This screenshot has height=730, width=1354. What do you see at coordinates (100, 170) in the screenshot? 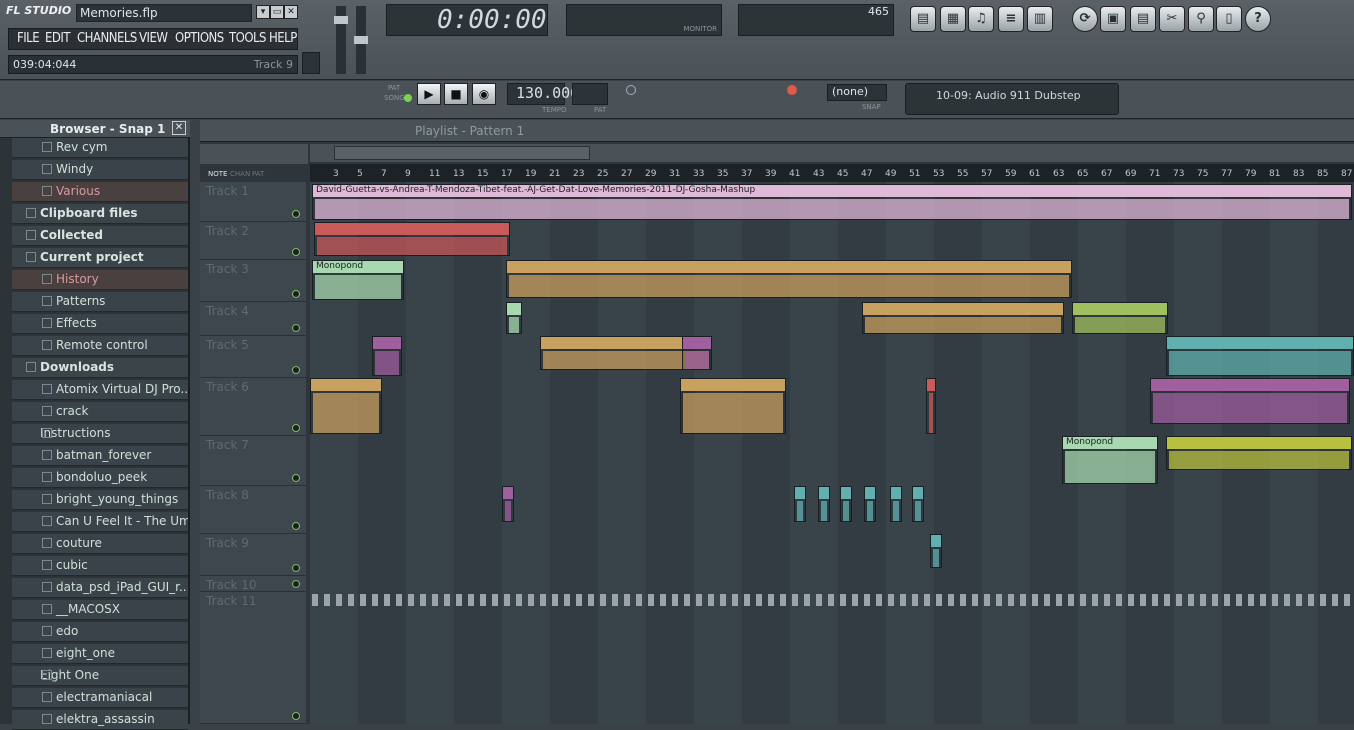
I see `browser-item: Windy` at bounding box center [100, 170].